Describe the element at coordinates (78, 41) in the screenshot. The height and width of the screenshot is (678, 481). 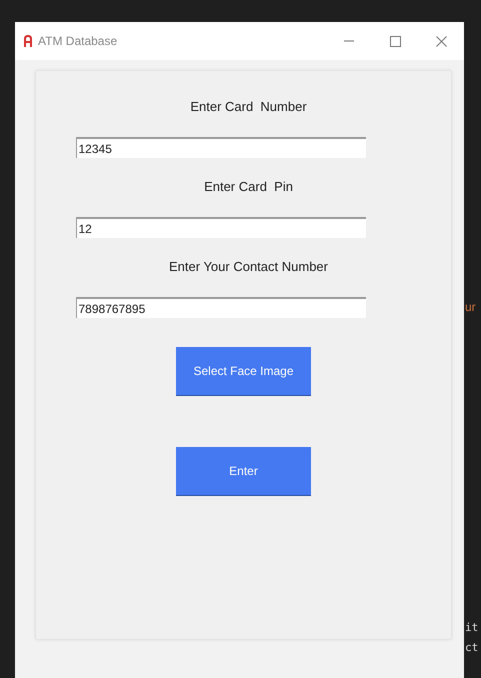
I see `window-title: ATM Database` at that location.